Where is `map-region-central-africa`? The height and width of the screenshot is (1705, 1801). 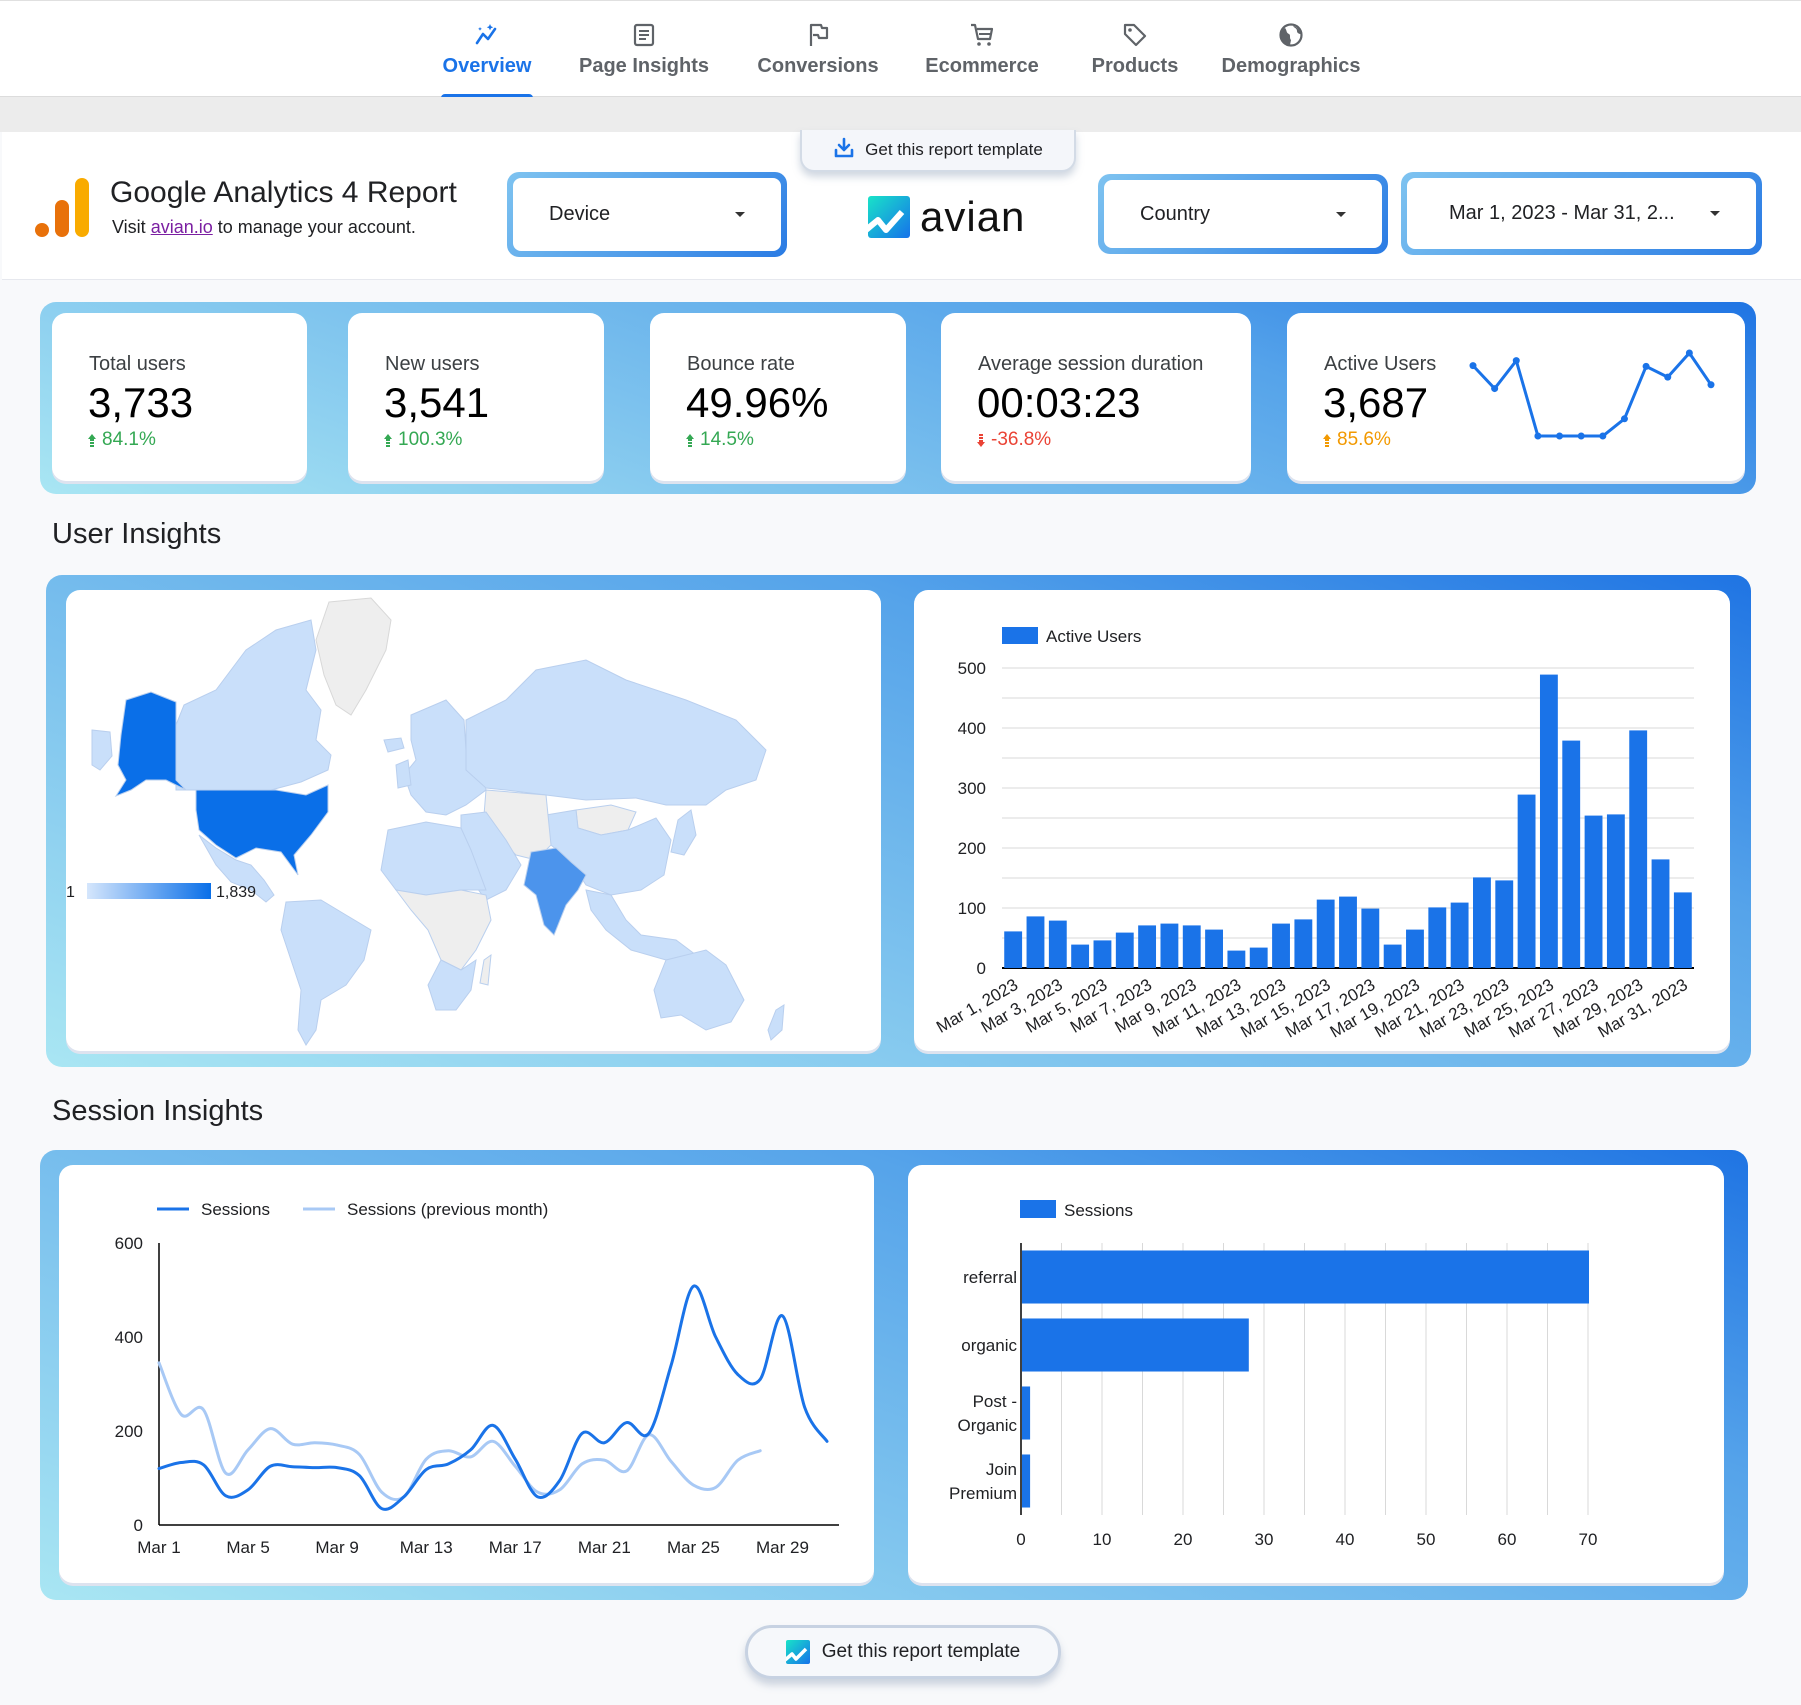 map-region-central-africa is located at coordinates (443, 930).